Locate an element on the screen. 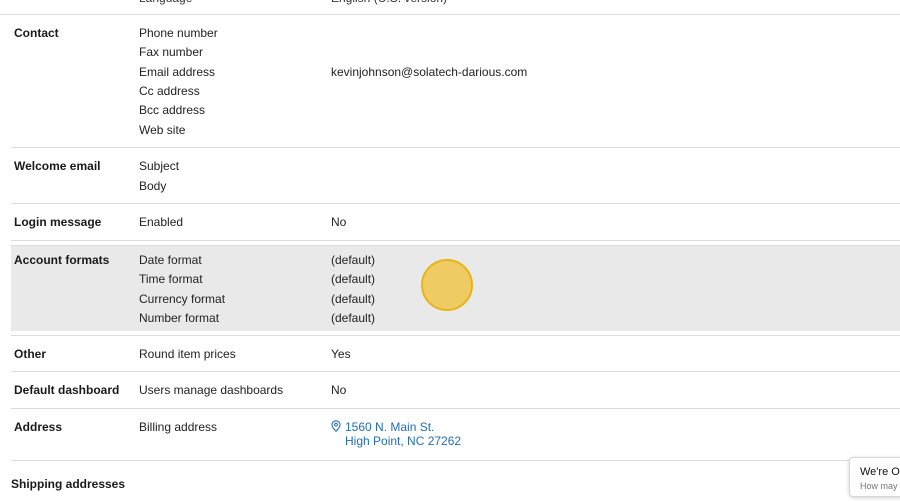  section-label-default-dashboard: Default dashboard is located at coordinates (67, 390).